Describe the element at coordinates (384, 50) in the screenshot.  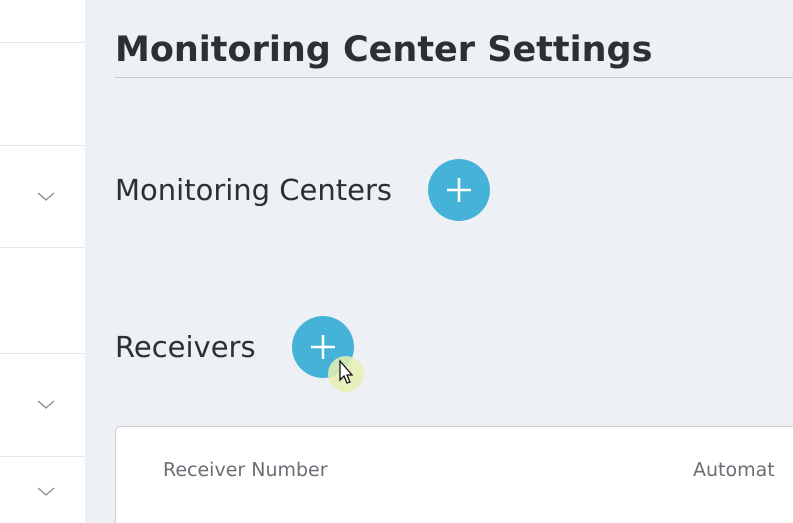
I see `page-title: Monitoring Center Settings` at that location.